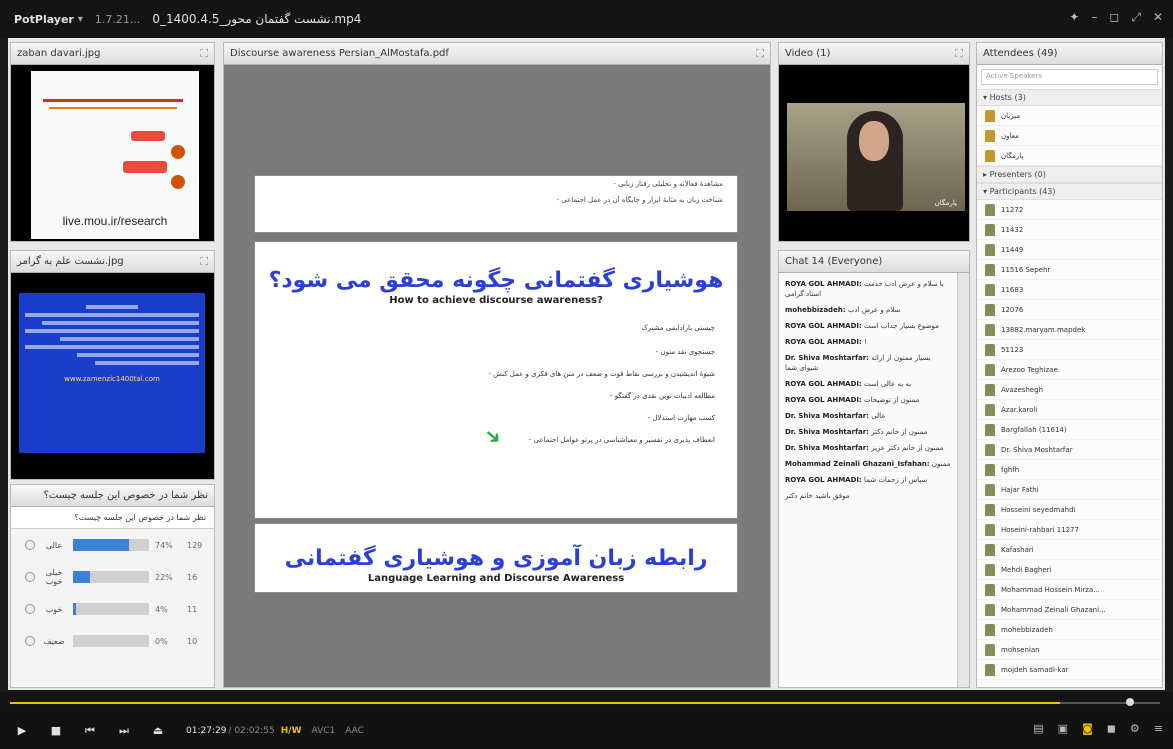 This screenshot has height=749, width=1173. Describe the element at coordinates (1027, 629) in the screenshot. I see `participant-name: mohebbizadeh` at that location.